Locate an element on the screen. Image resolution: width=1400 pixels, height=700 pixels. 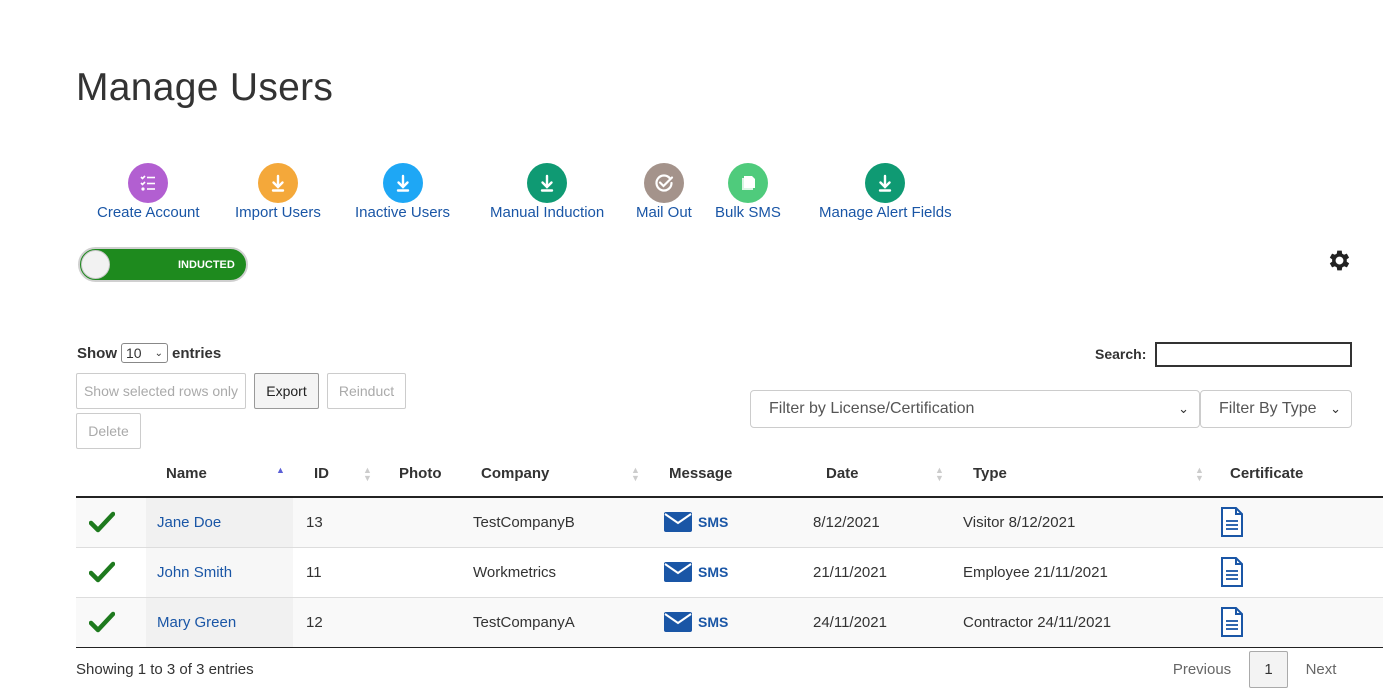
message-column-header: Message is located at coordinates (738, 474).